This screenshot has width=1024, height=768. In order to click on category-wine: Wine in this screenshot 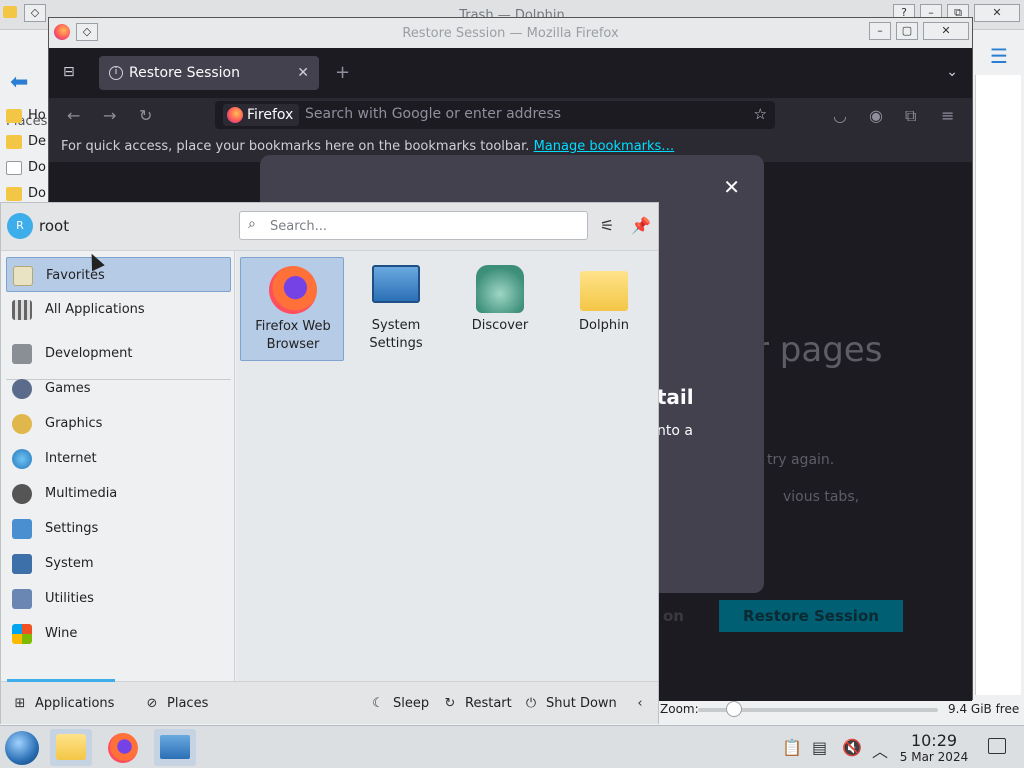, I will do `click(118, 633)`.